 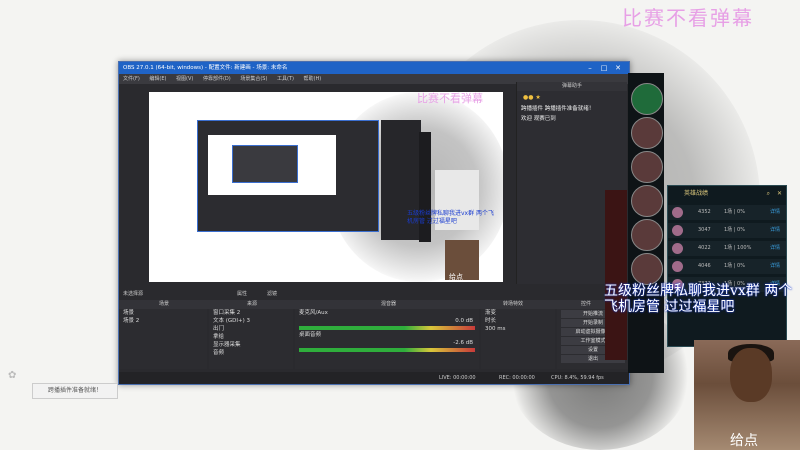 I want to click on plugin-ready-toast: 跨播插件准备就绪！, so click(x=75, y=391).